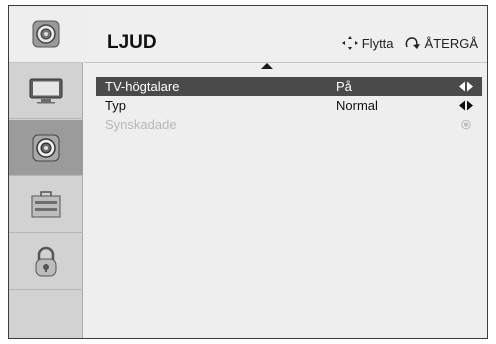  I want to click on lock-icon, so click(46, 261).